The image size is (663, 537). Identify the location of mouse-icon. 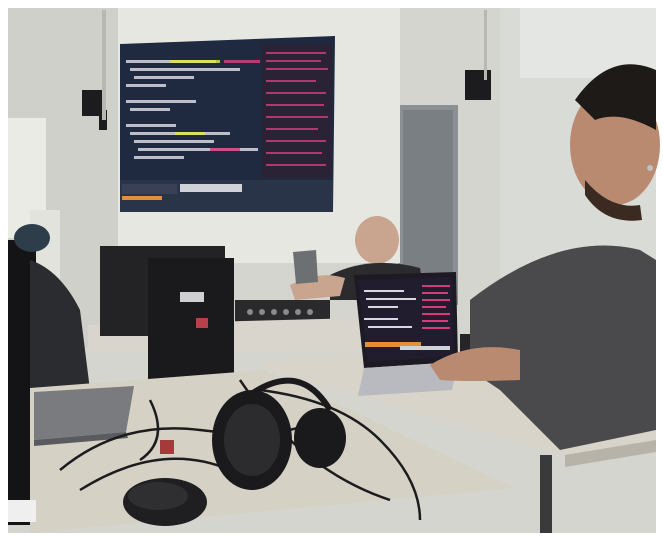
(165, 502).